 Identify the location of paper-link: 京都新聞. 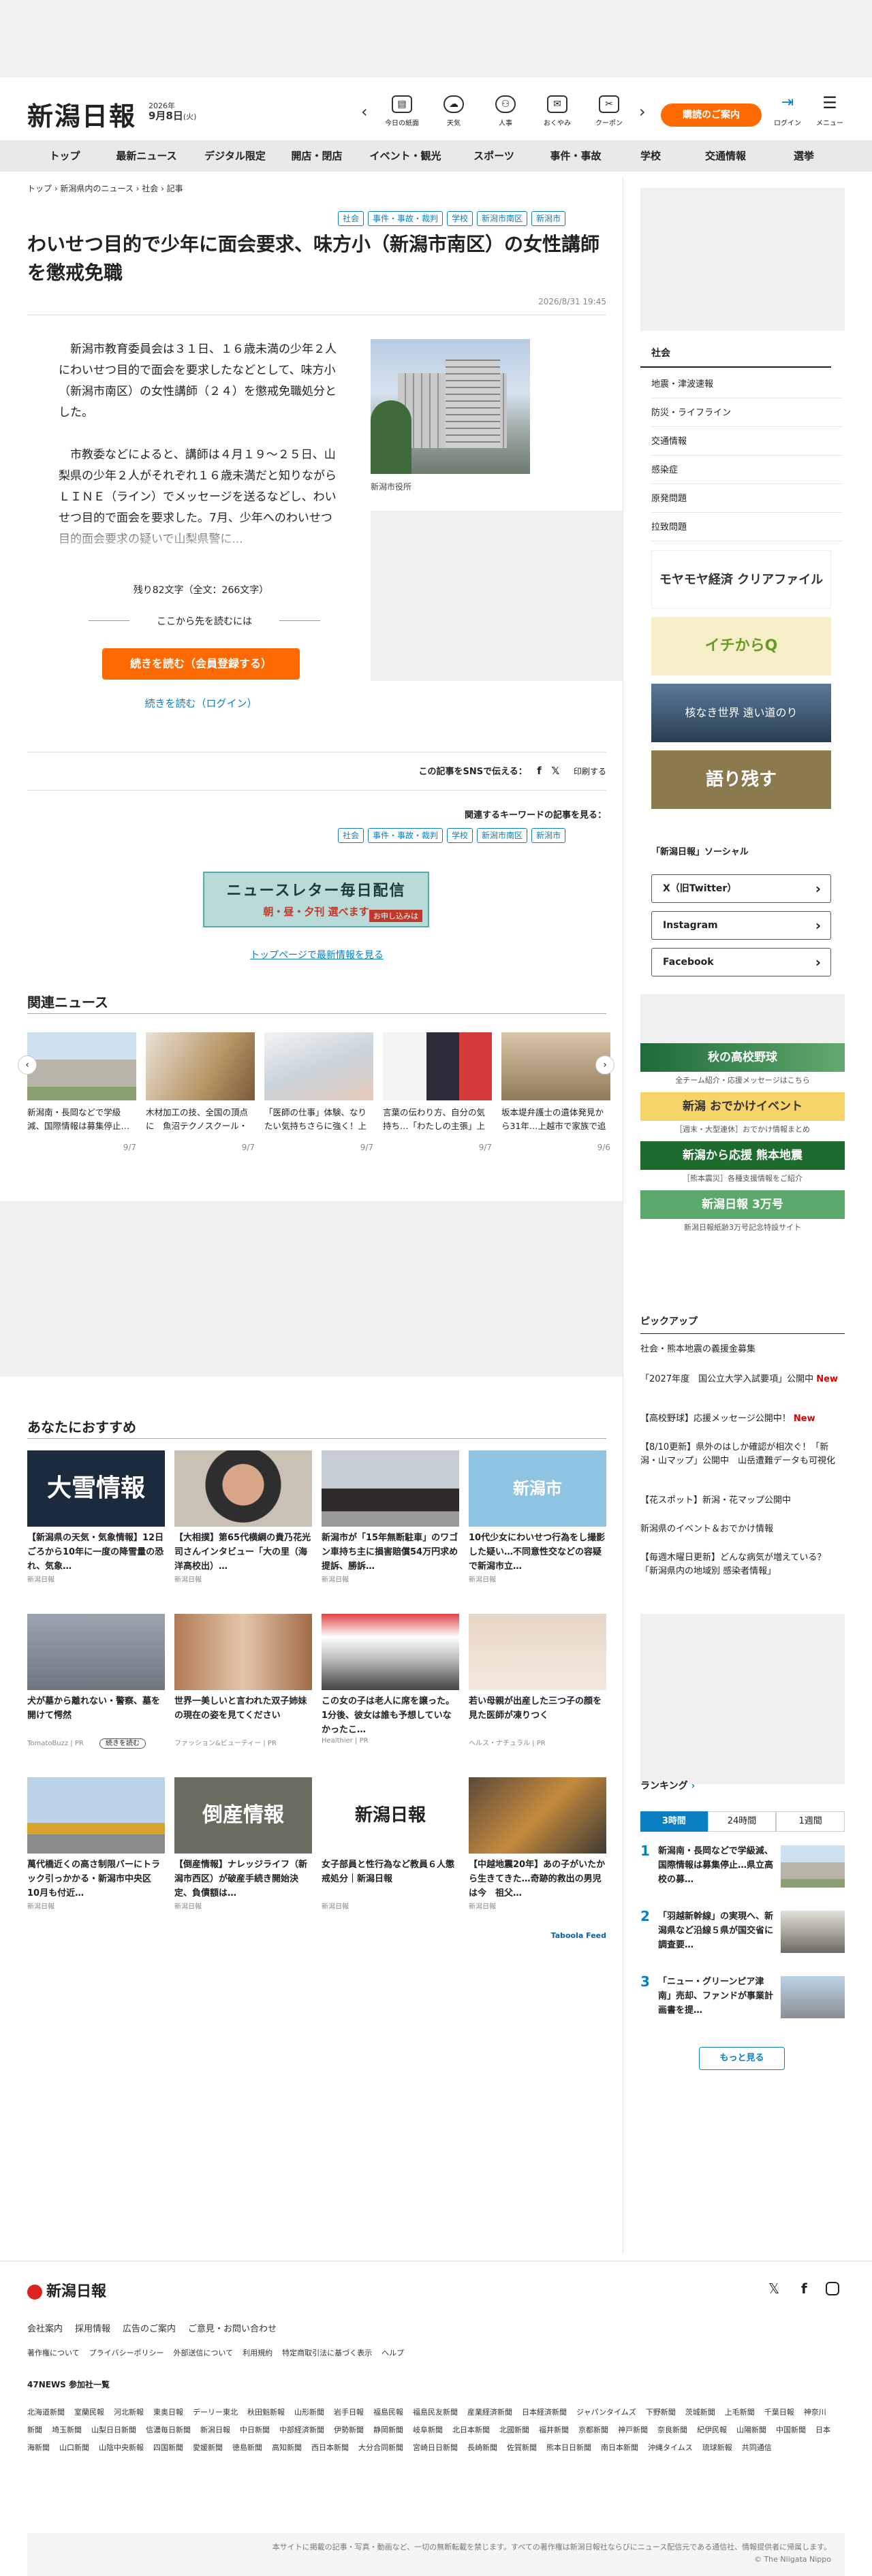
(593, 2430).